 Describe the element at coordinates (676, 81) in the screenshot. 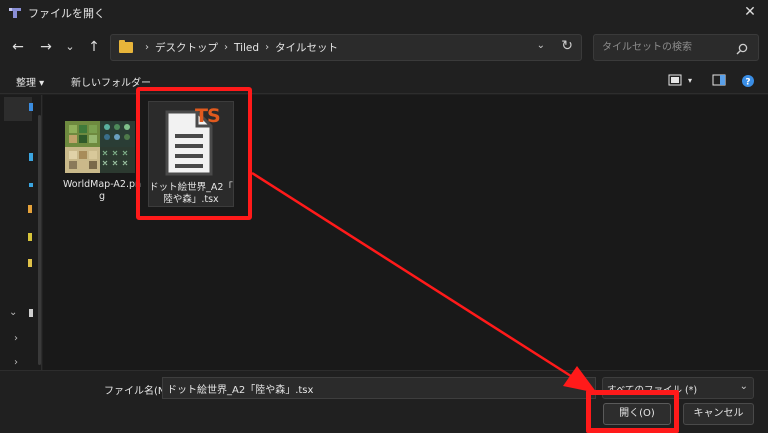

I see `view-mode-icon` at that location.